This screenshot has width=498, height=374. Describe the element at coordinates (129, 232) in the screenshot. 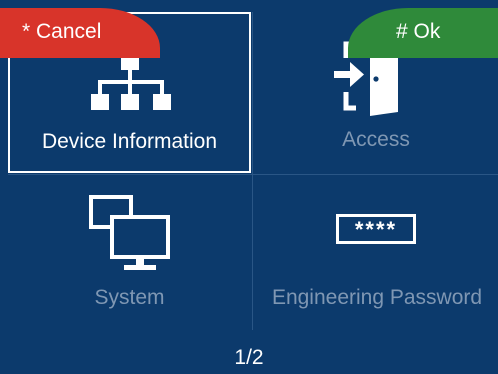

I see `monitors-icon` at that location.